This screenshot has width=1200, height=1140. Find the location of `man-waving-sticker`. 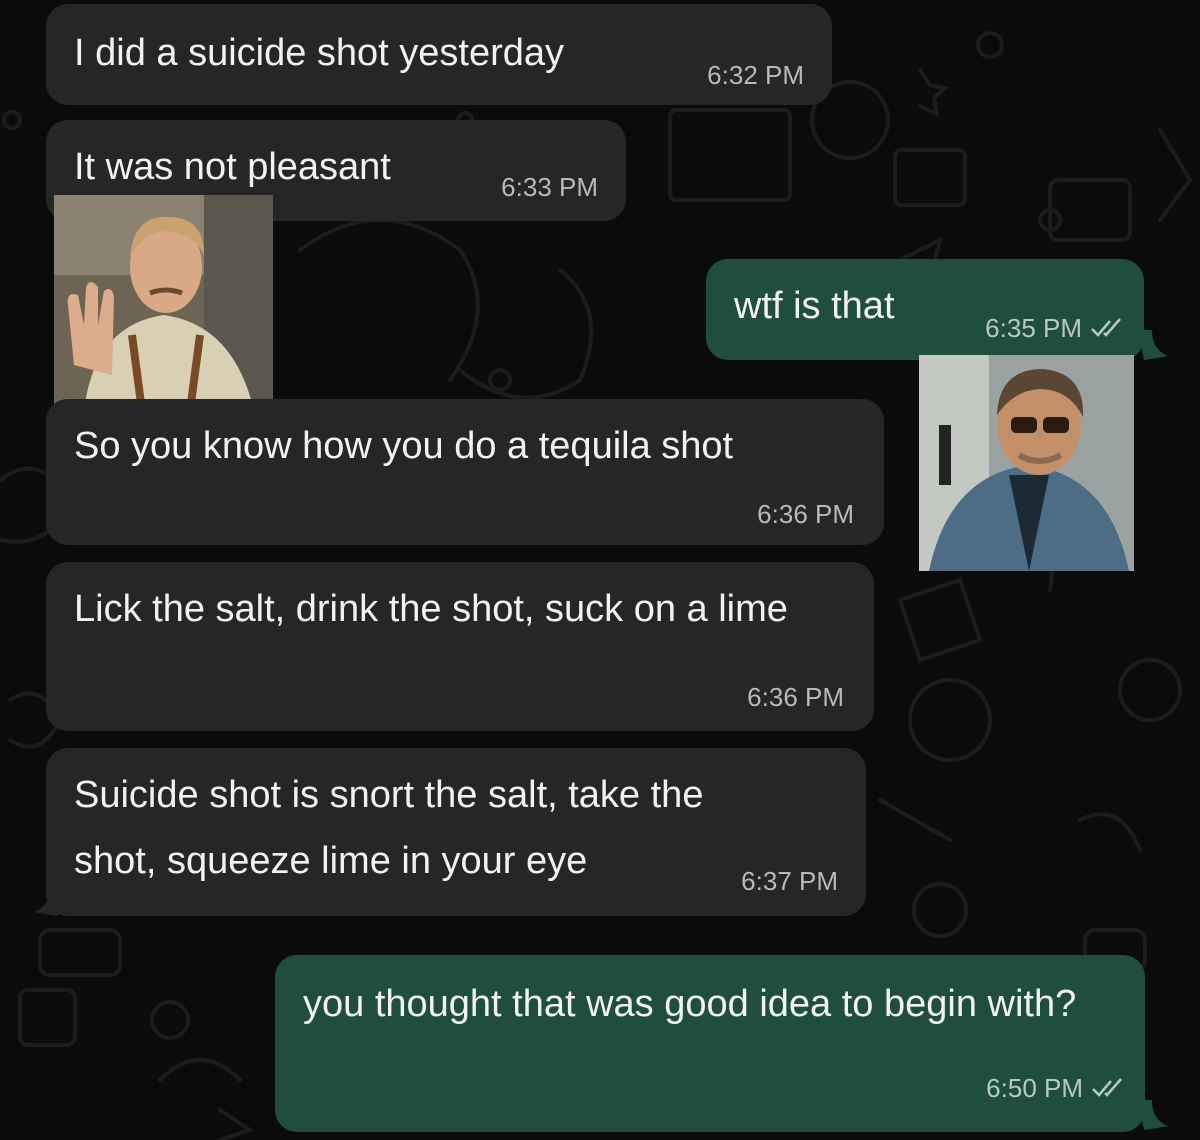

man-waving-sticker is located at coordinates (163, 303).